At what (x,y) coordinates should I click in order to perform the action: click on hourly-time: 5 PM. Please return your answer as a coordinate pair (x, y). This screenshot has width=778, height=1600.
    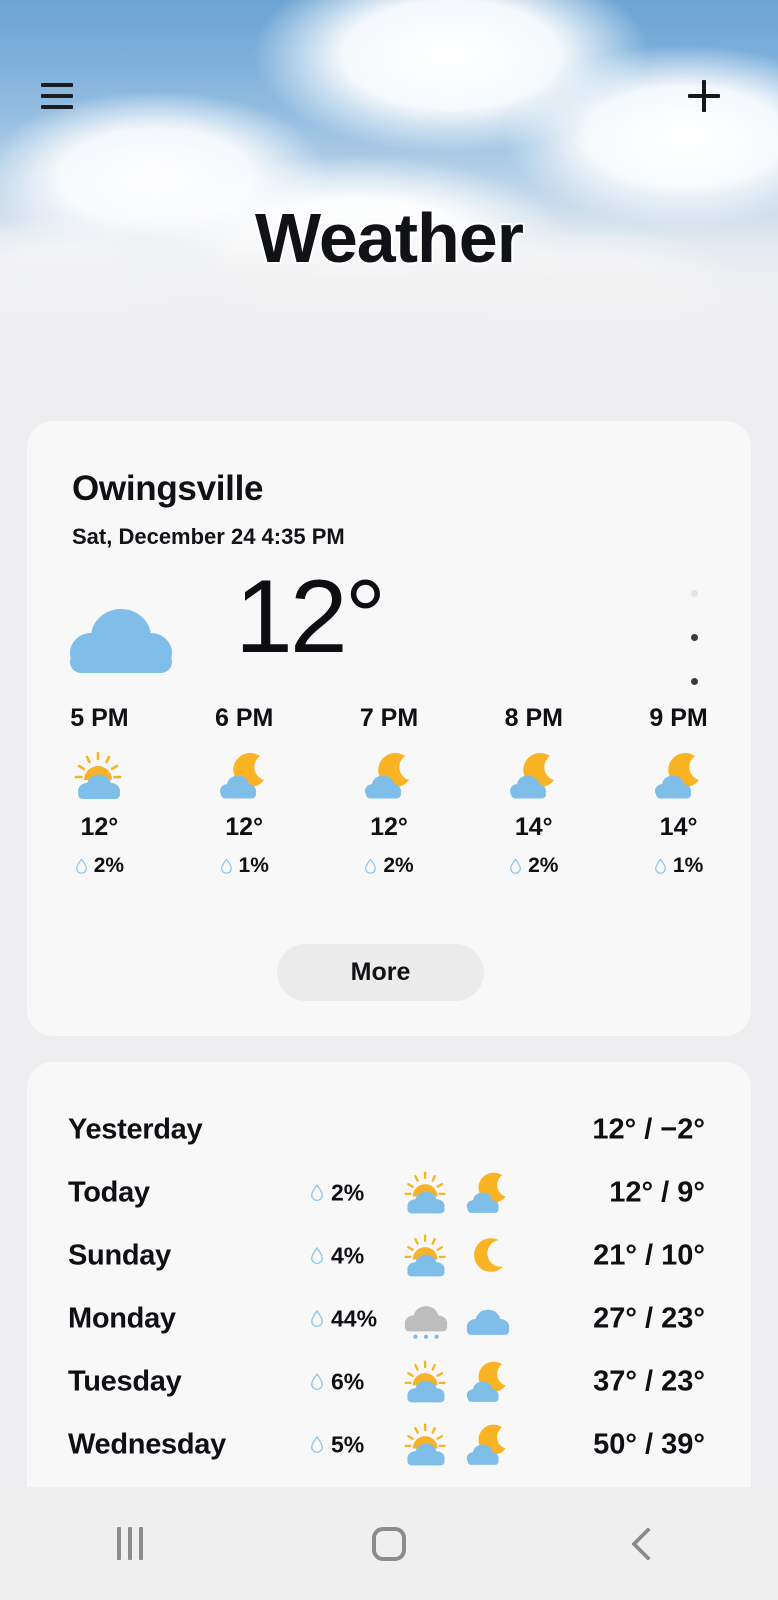
    Looking at the image, I should click on (99, 718).